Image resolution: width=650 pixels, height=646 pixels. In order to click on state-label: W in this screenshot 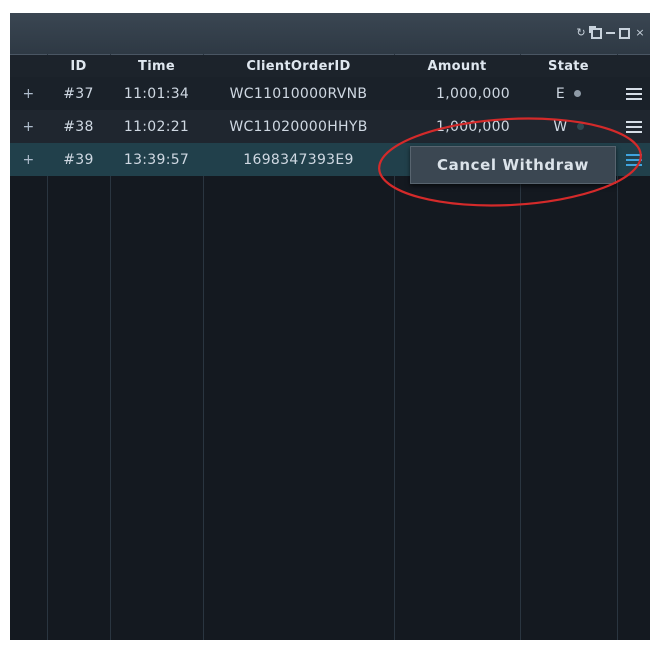, I will do `click(560, 126)`.